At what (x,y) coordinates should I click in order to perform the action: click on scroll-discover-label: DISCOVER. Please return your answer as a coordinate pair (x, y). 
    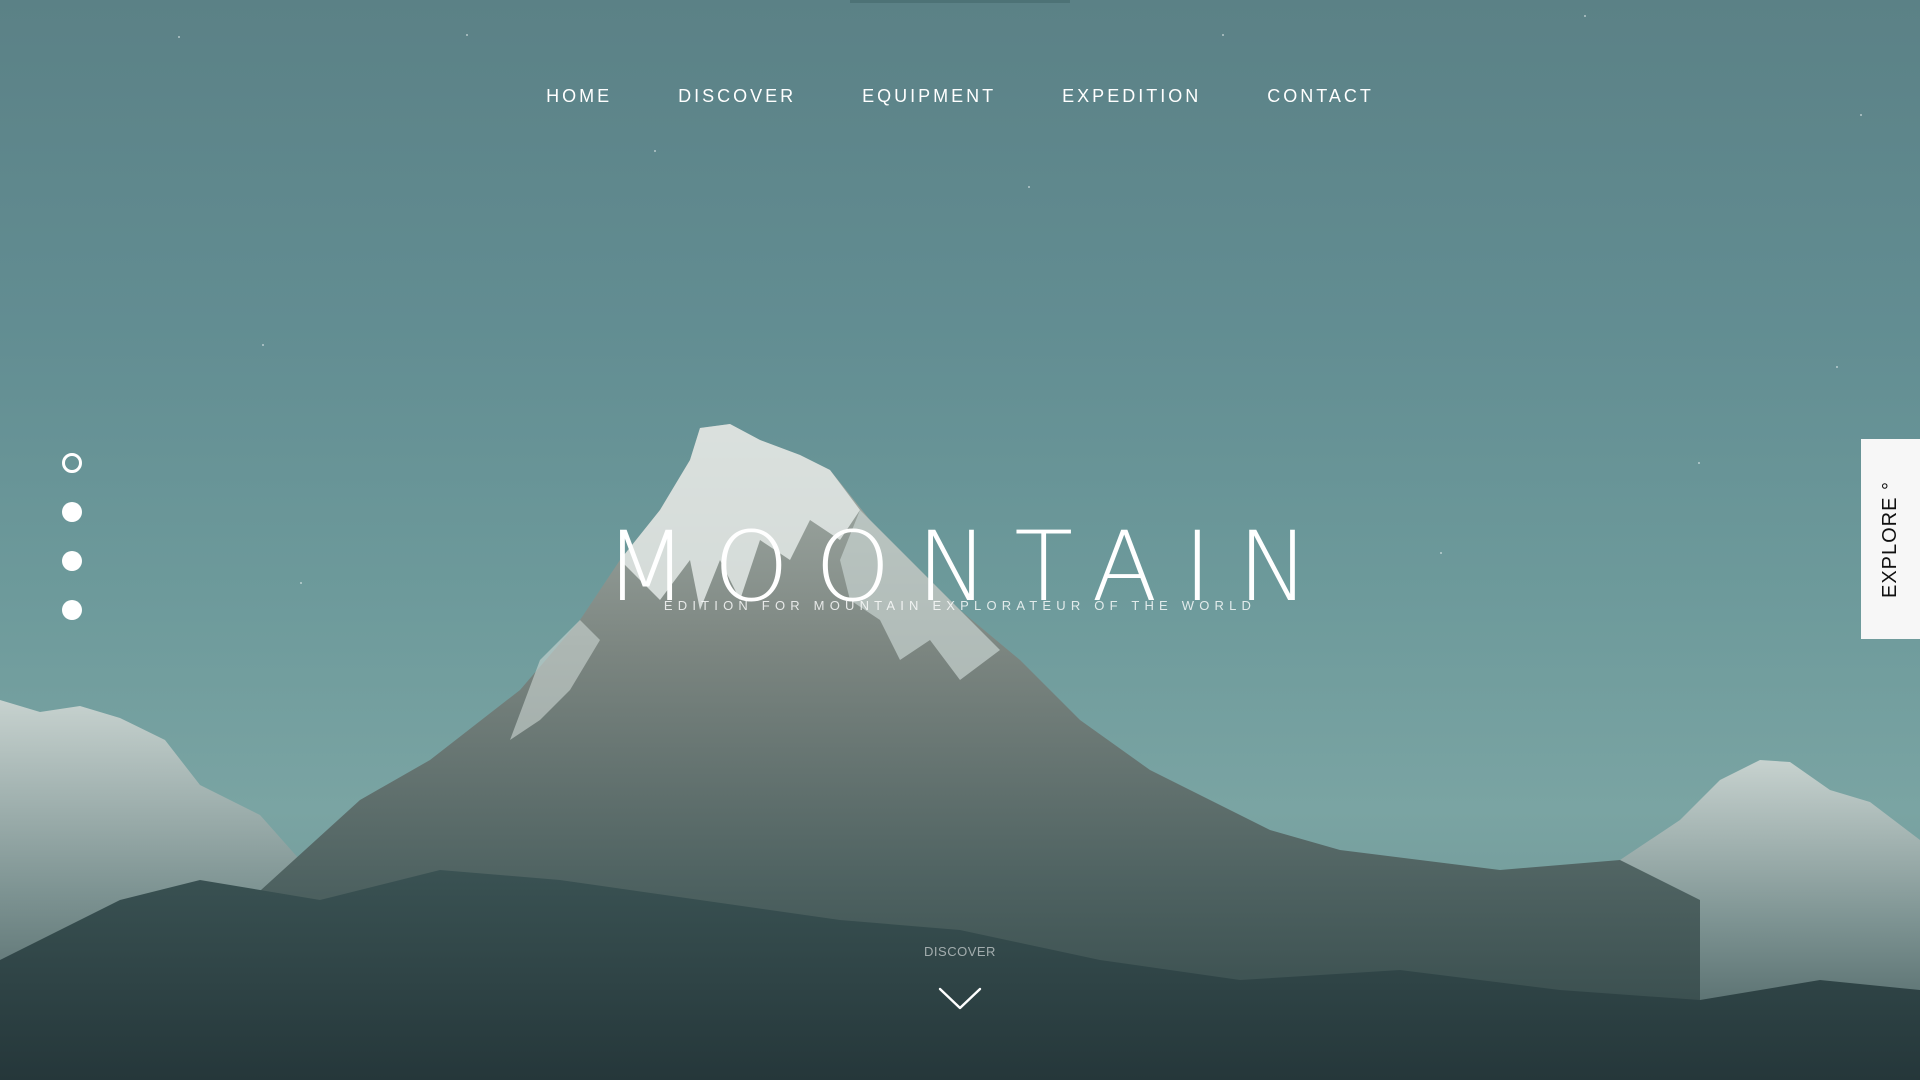
    Looking at the image, I should click on (960, 951).